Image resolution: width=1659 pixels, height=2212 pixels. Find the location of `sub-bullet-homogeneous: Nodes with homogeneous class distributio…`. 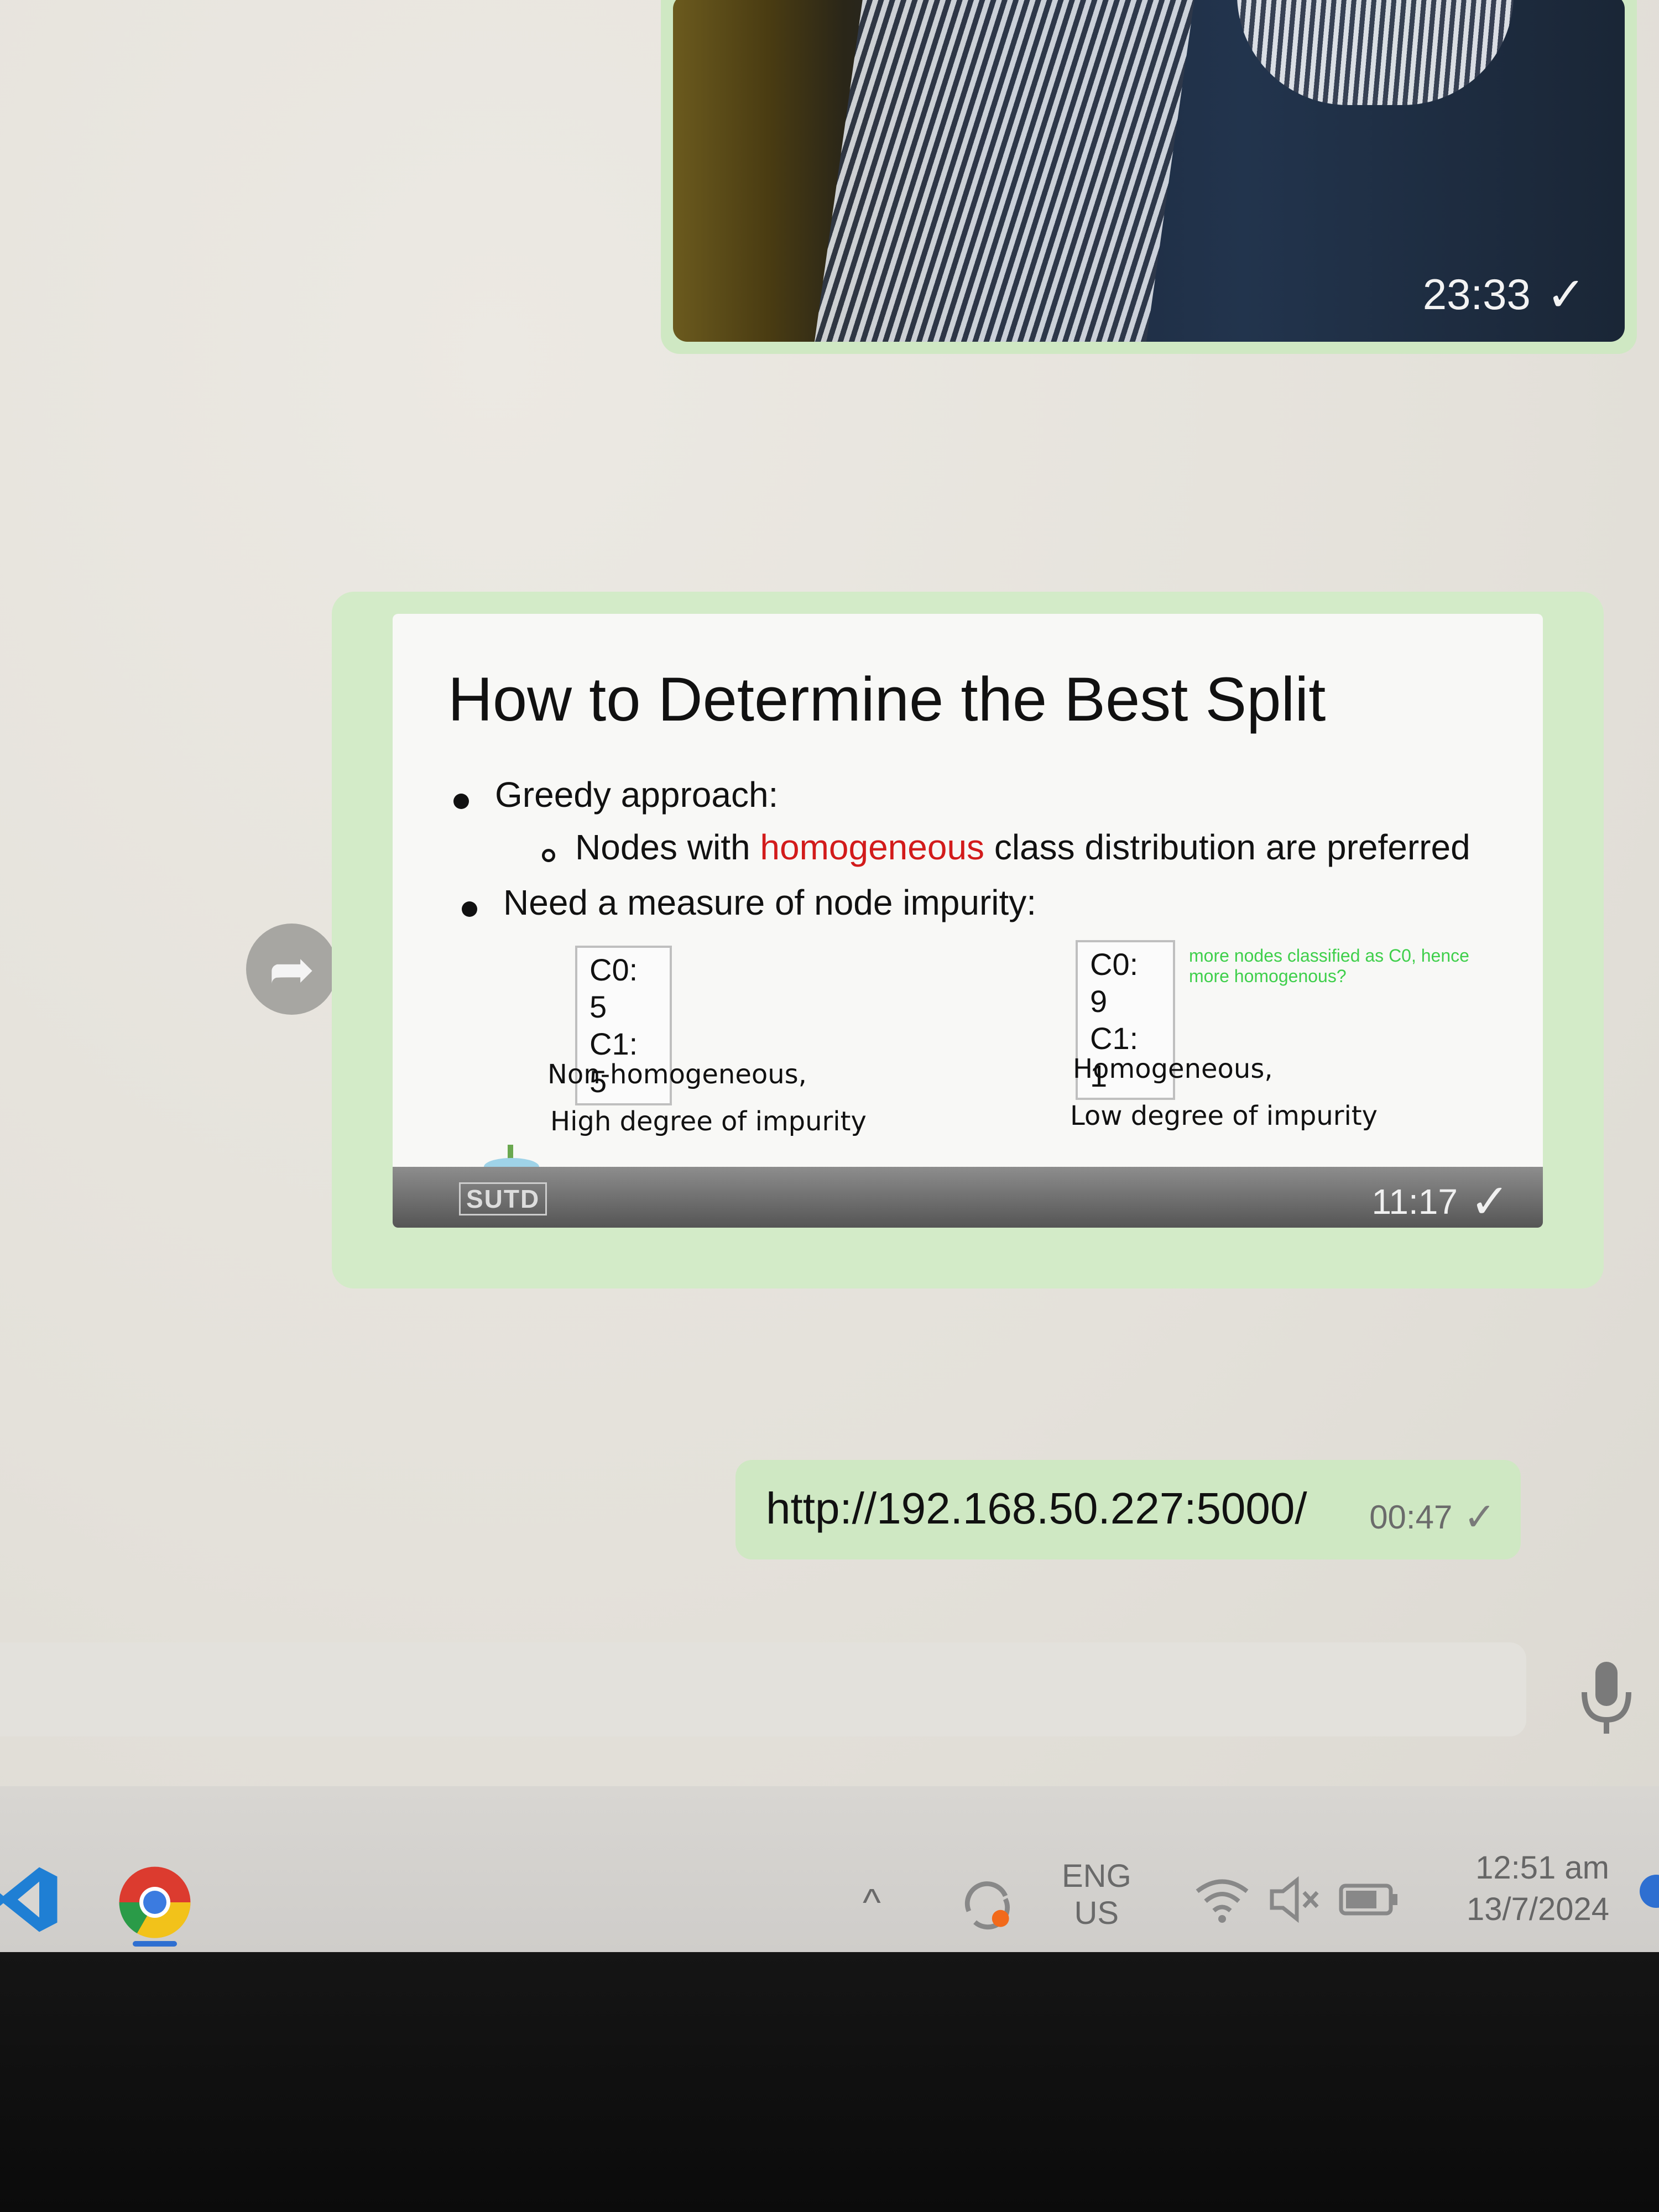

sub-bullet-homogeneous: Nodes with homogeneous class distributio… is located at coordinates (1023, 848).